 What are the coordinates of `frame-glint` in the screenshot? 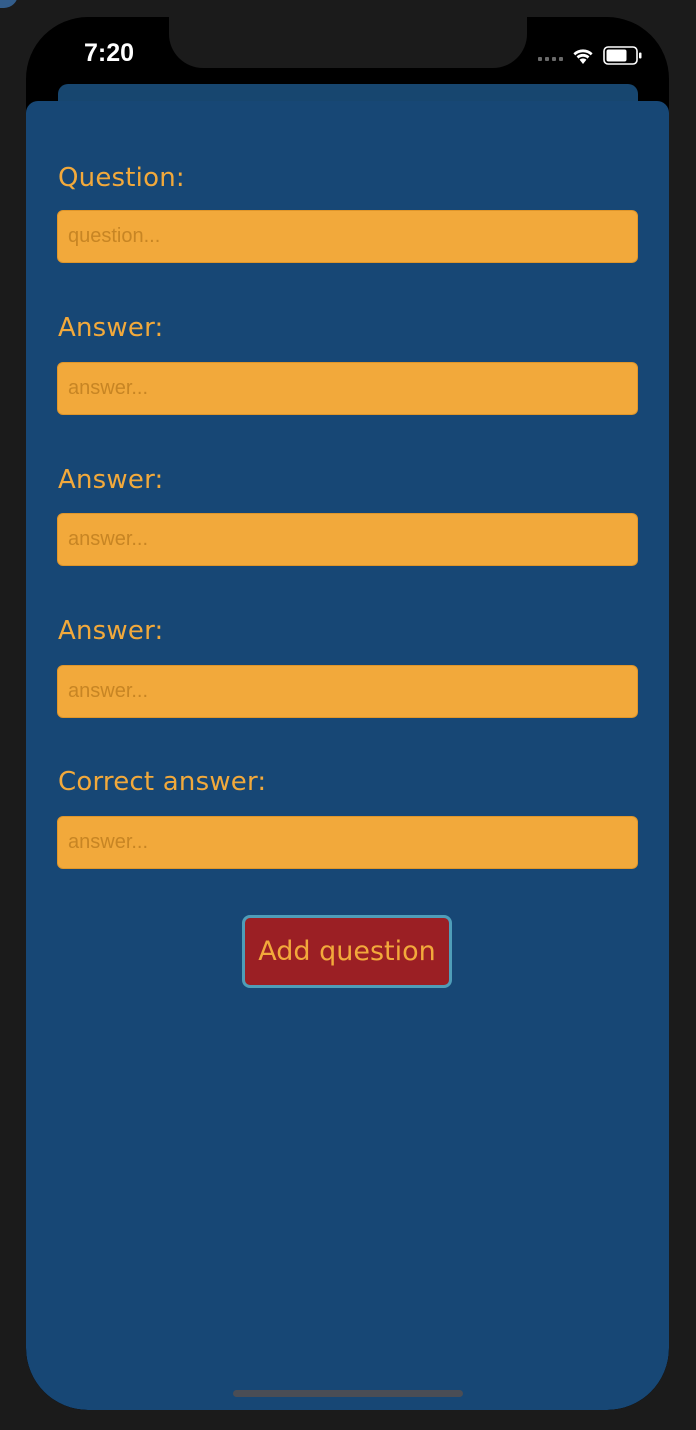 It's located at (9, 4).